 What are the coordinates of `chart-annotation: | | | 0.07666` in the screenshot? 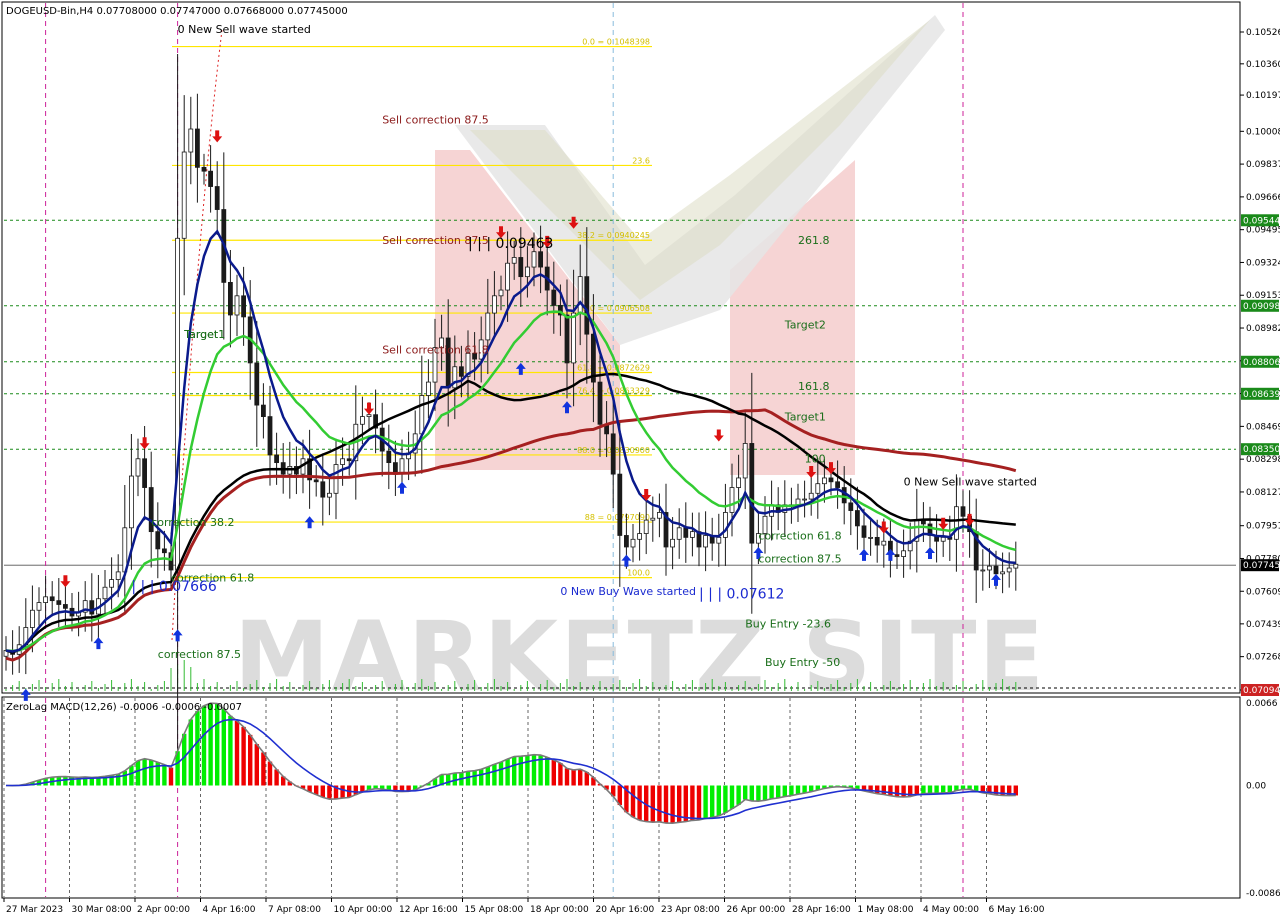 It's located at (173, 587).